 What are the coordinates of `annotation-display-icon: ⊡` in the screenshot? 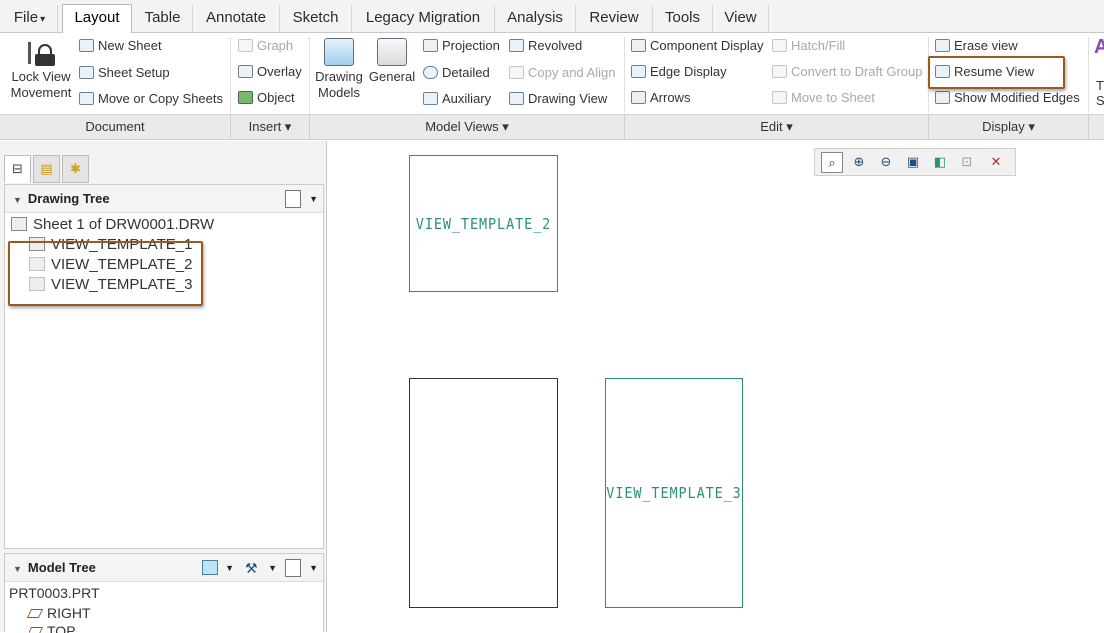 It's located at (967, 162).